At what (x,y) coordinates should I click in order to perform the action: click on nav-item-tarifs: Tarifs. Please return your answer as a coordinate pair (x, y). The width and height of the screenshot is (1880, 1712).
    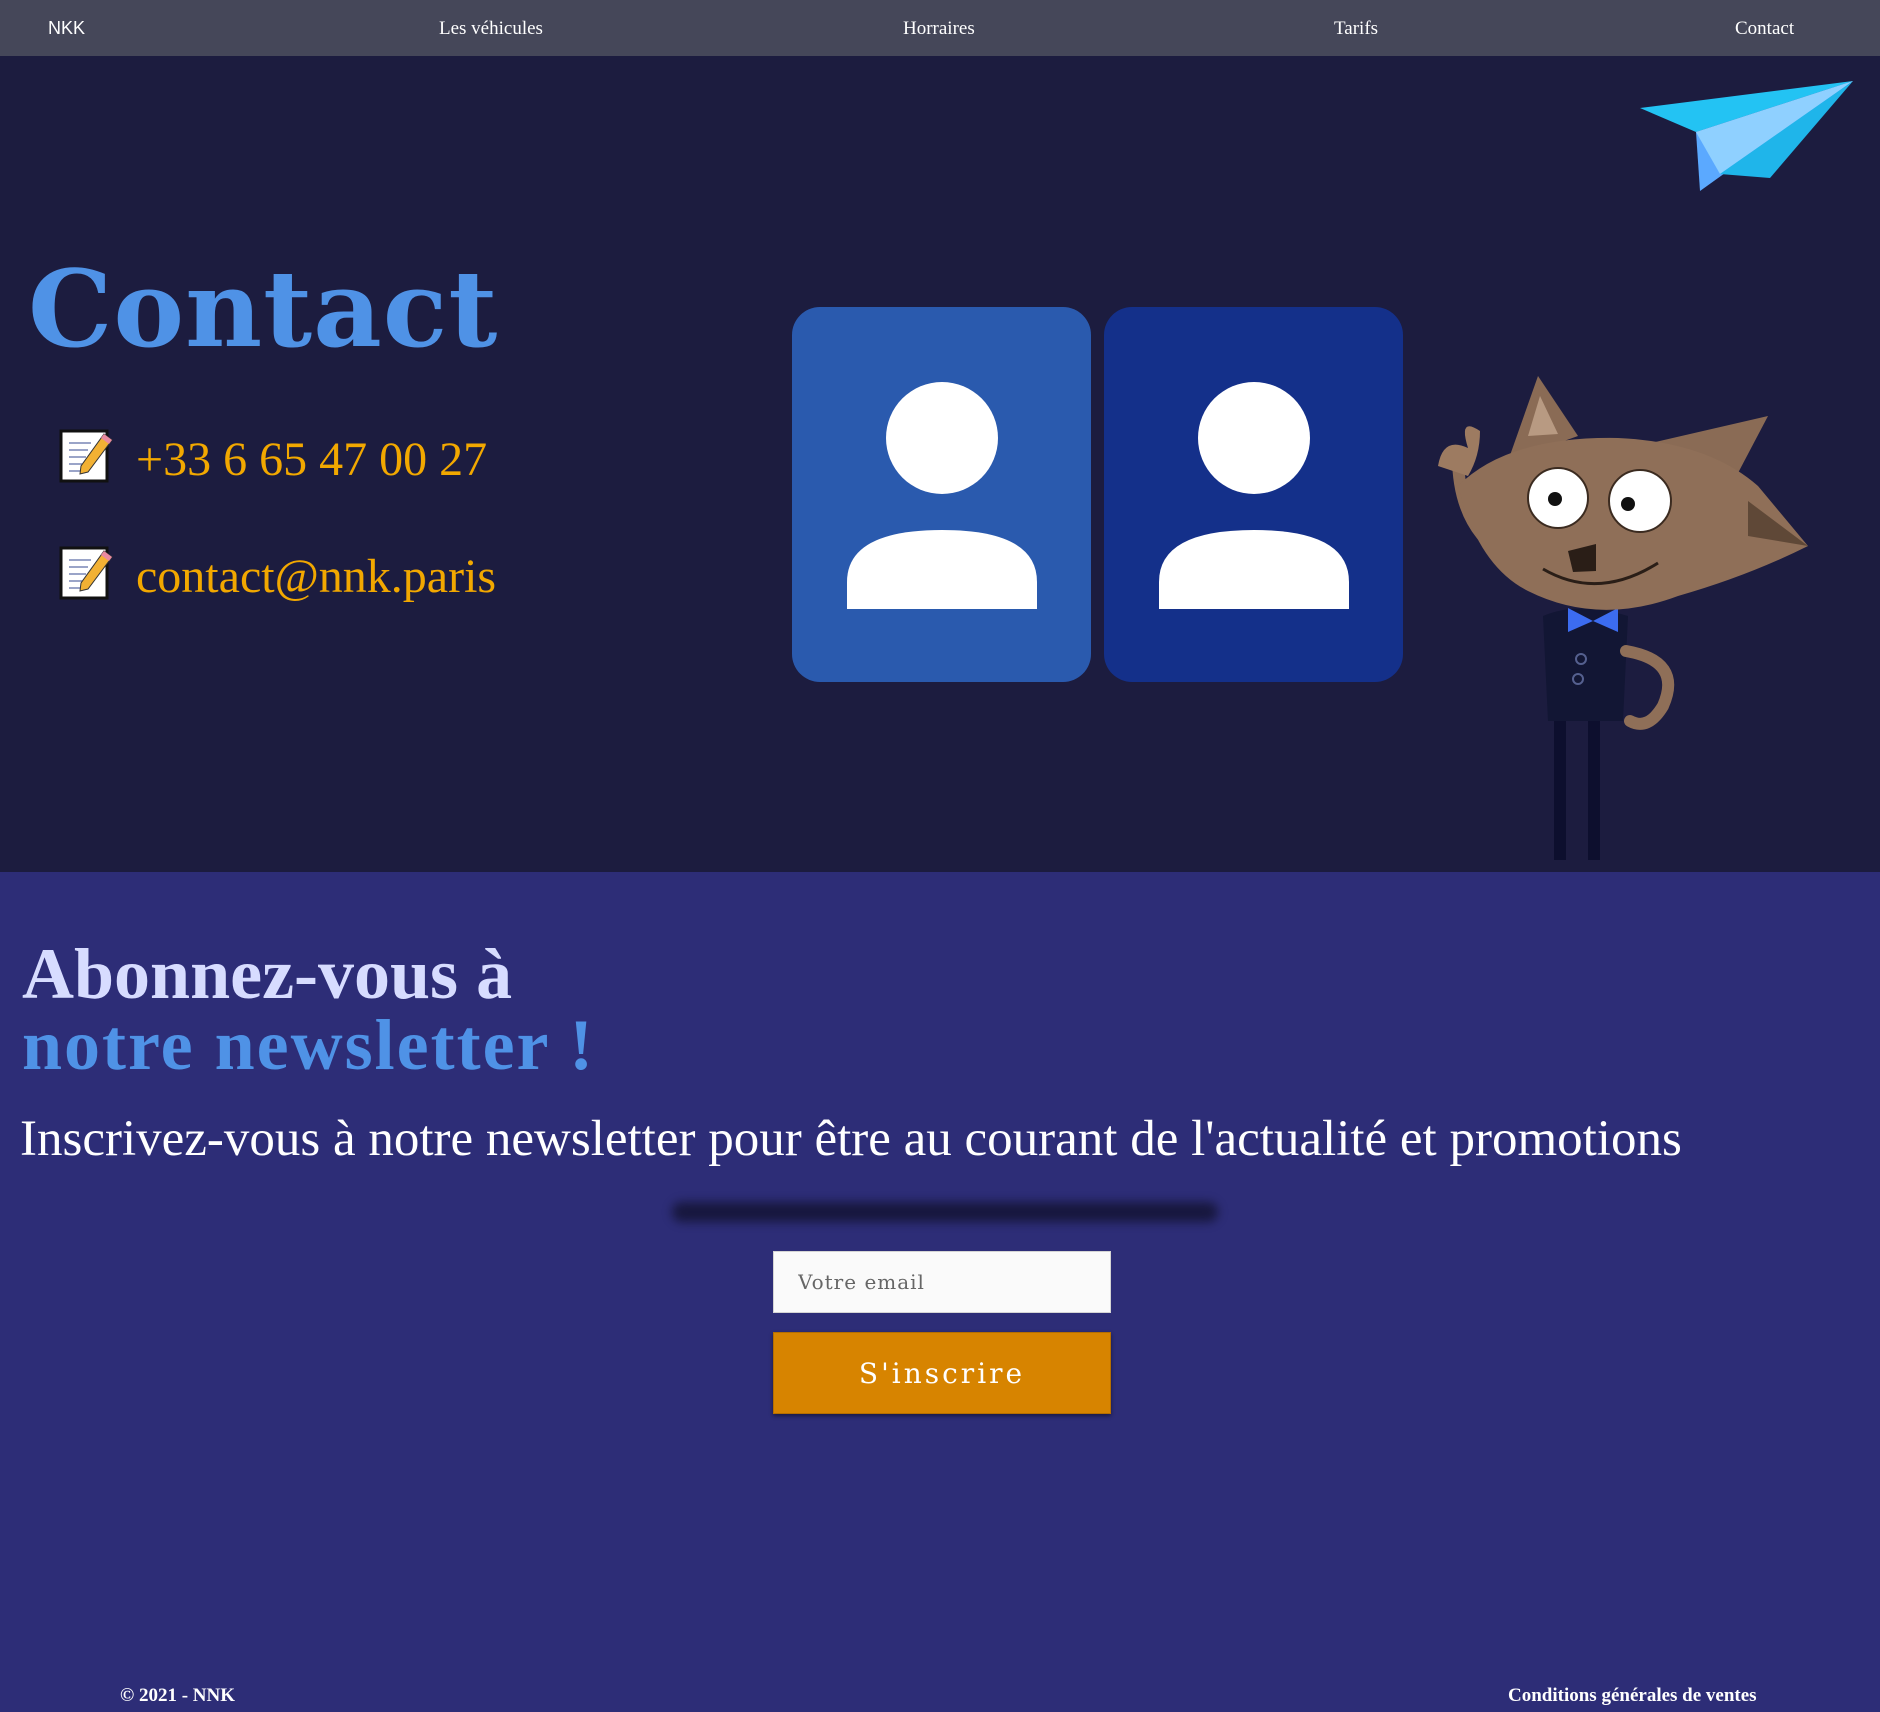
    Looking at the image, I should click on (1356, 29).